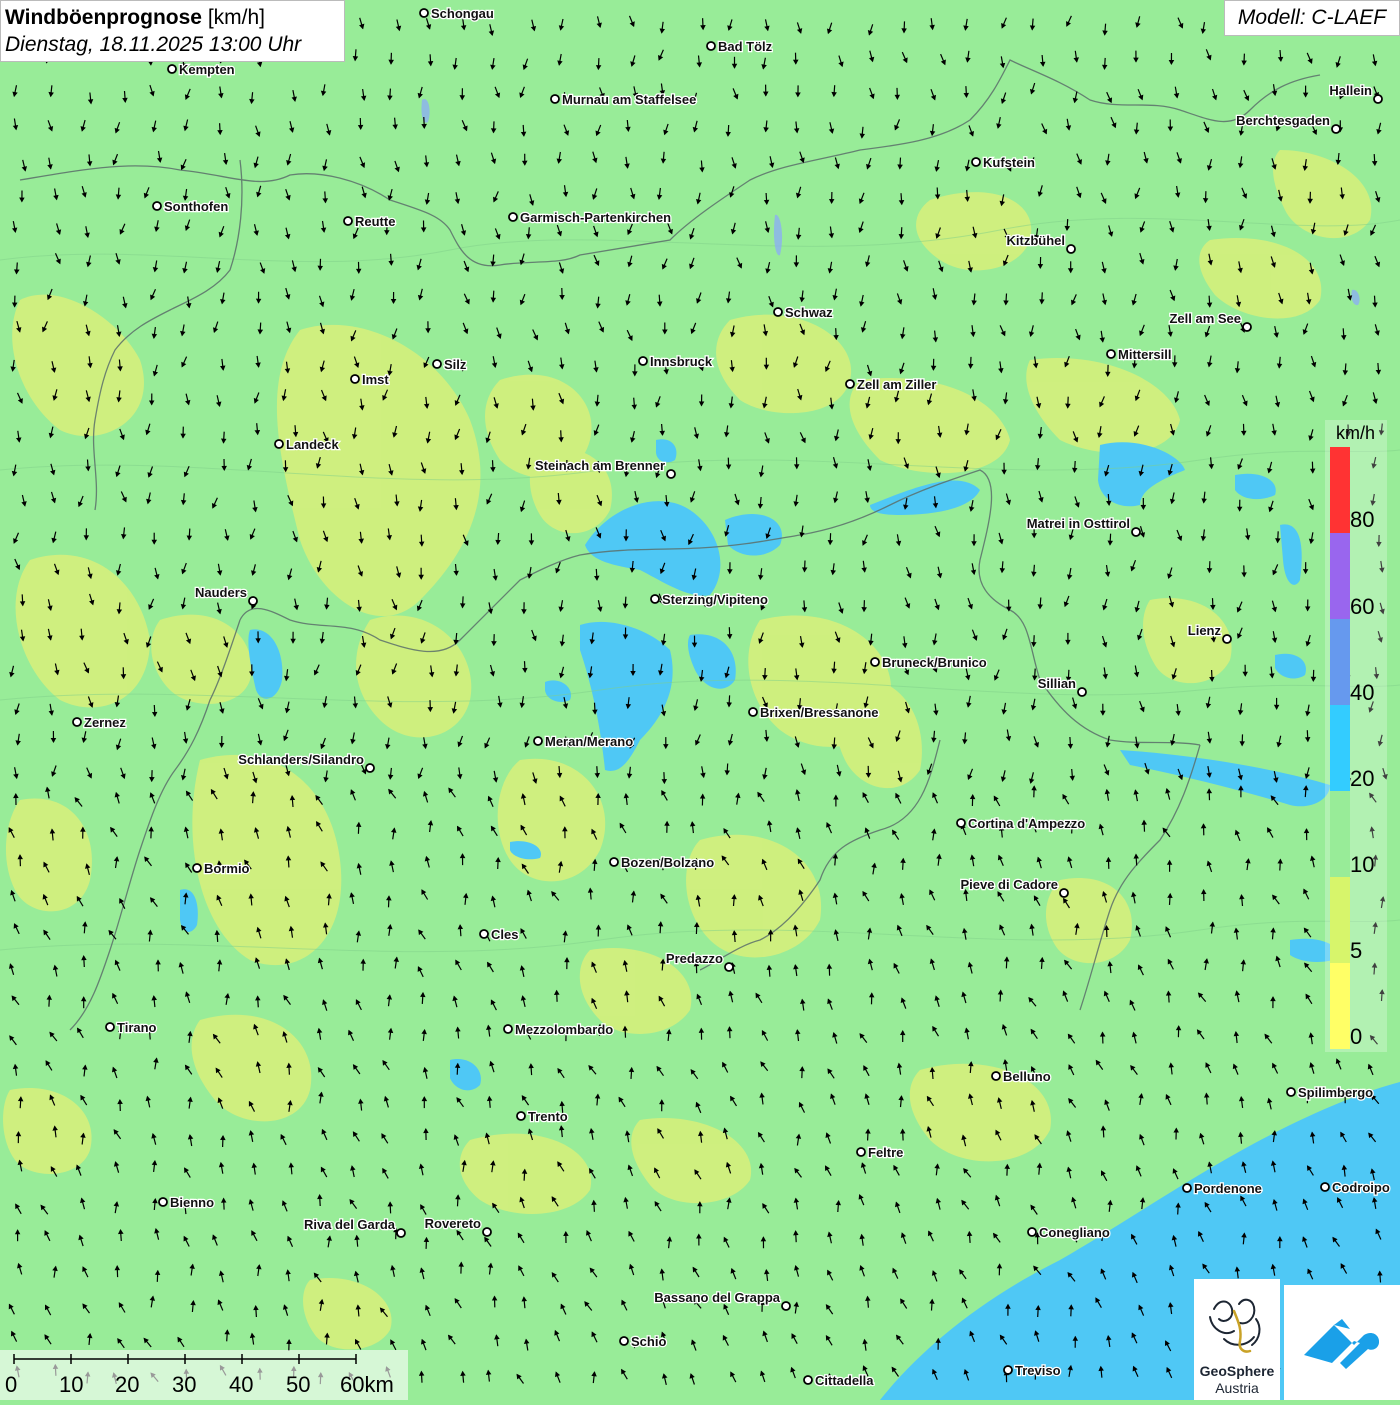 This screenshot has height=1405, width=1400. Describe the element at coordinates (462, 13) in the screenshot. I see `city-label: Schongau` at that location.